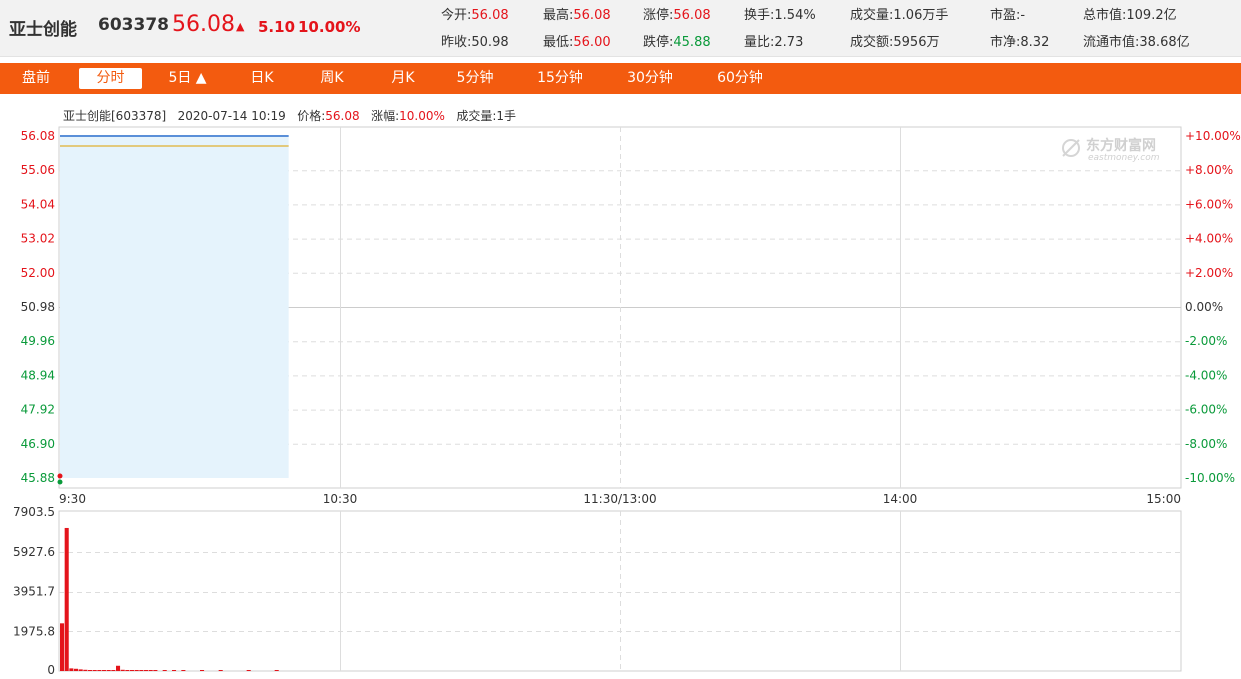 This screenshot has width=1241, height=679. What do you see at coordinates (72, 499) in the screenshot?
I see `time-tick-label: 9:30` at bounding box center [72, 499].